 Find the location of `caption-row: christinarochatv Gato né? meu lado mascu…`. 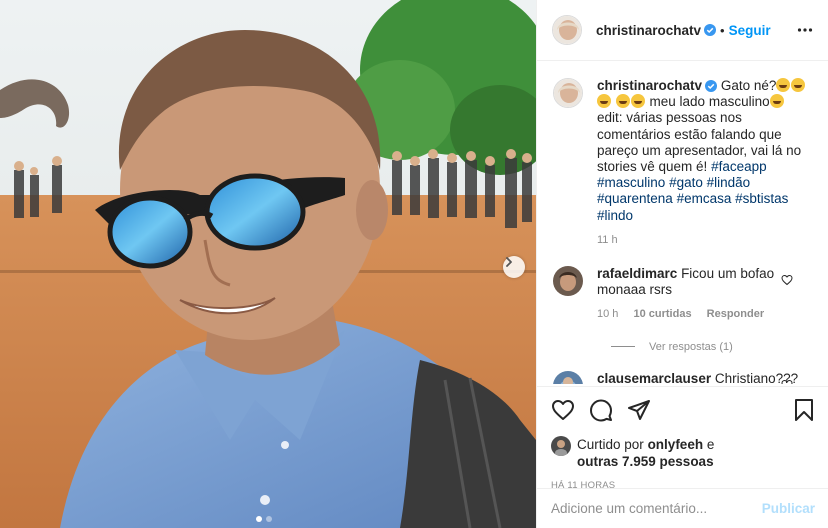

caption-row: christinarochatv Gato né? meu lado mascu… is located at coordinates (683, 163).